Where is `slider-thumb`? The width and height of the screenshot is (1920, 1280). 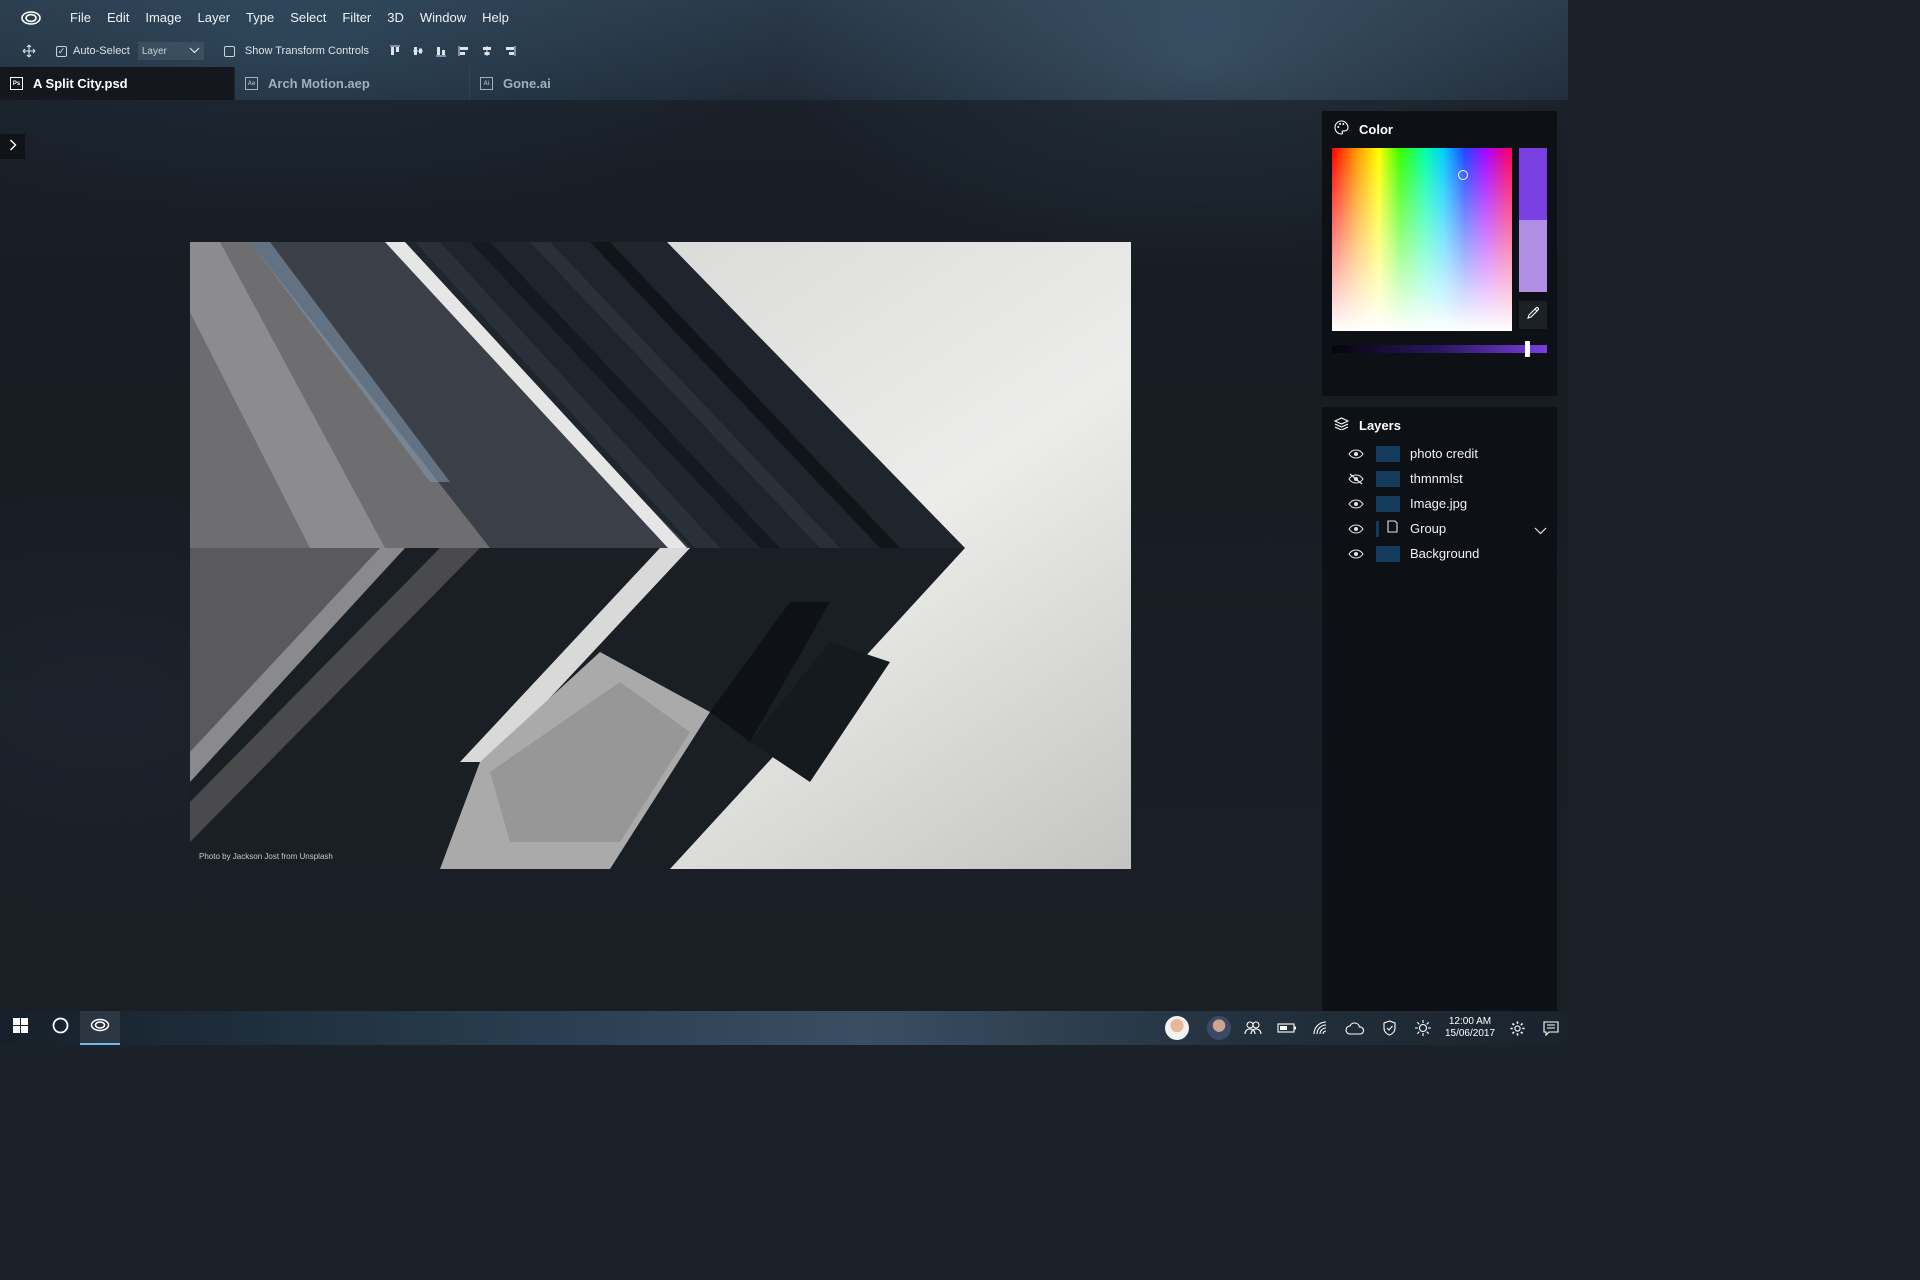
slider-thumb is located at coordinates (1527, 349).